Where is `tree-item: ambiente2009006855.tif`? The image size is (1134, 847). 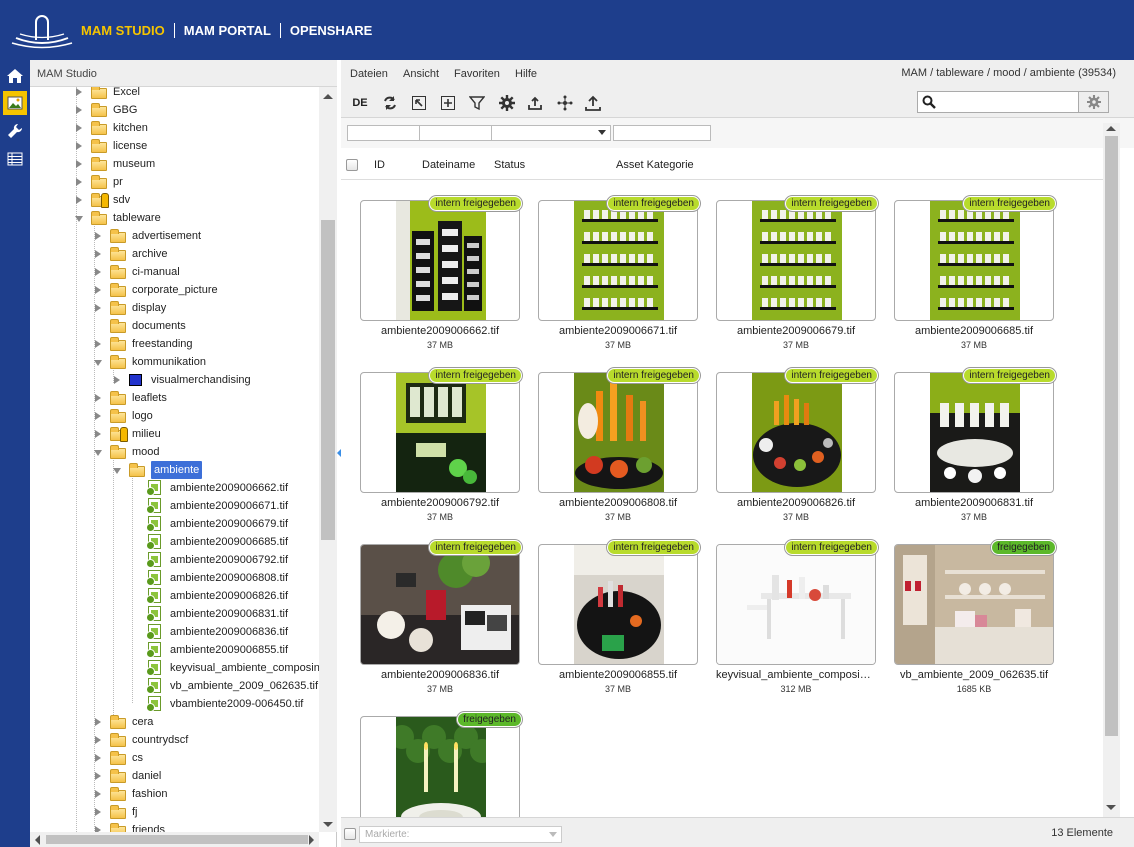 tree-item: ambiente2009006855.tif is located at coordinates (174, 650).